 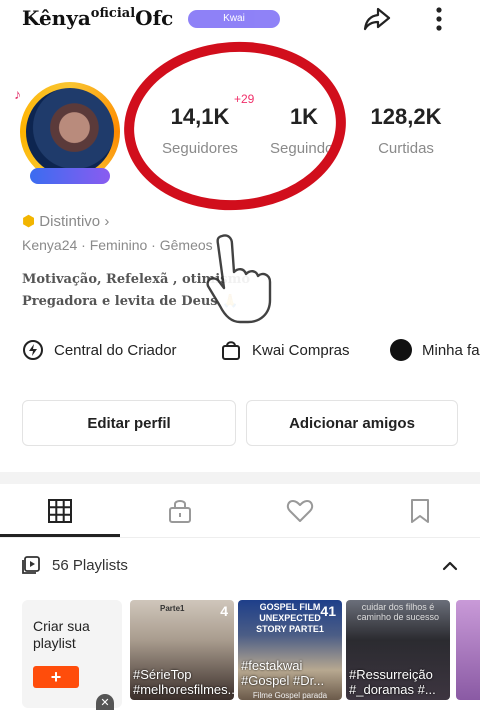 I want to click on verify-label: Distintivo, so click(x=70, y=221).